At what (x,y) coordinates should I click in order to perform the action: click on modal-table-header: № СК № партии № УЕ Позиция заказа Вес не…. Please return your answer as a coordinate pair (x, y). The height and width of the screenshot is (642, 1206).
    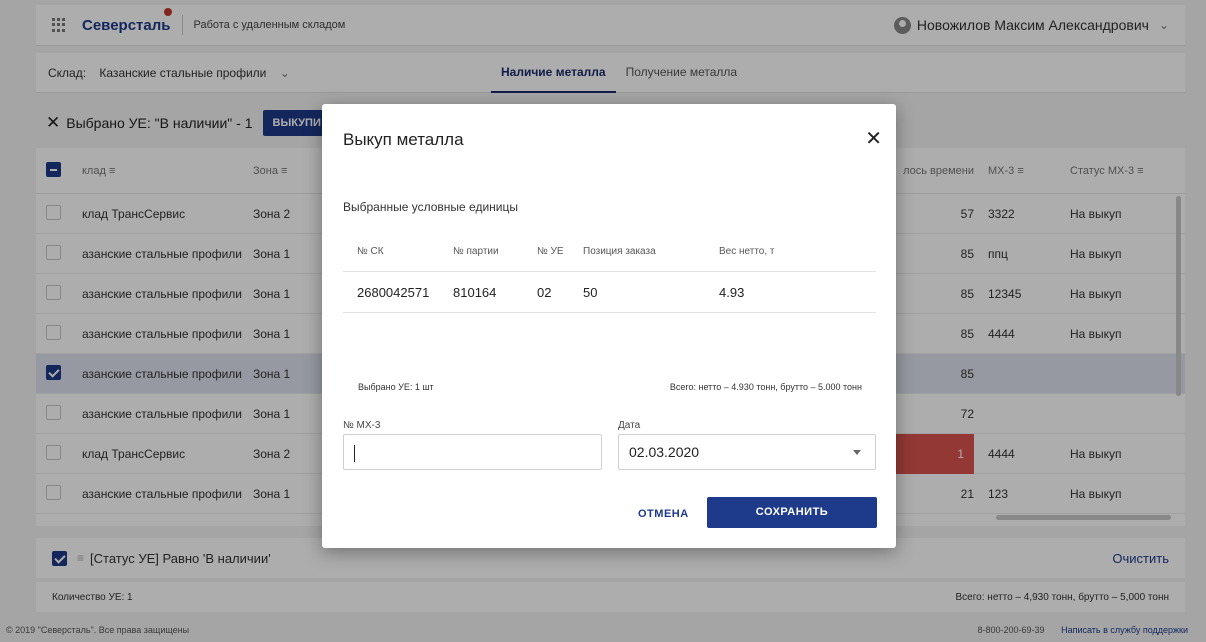
    Looking at the image, I should click on (609, 252).